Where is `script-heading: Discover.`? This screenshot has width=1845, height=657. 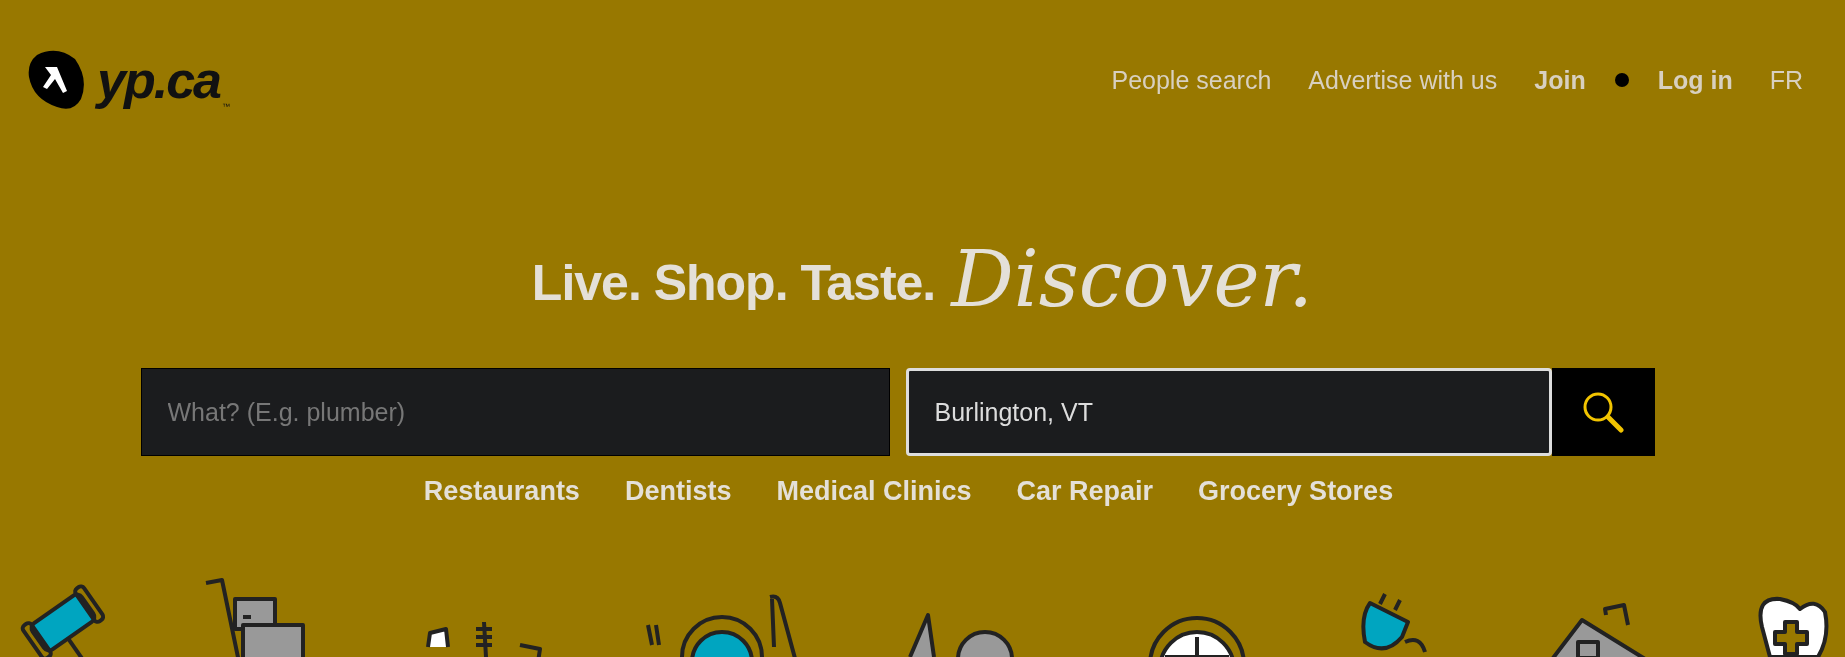
script-heading: Discover. is located at coordinates (1132, 279).